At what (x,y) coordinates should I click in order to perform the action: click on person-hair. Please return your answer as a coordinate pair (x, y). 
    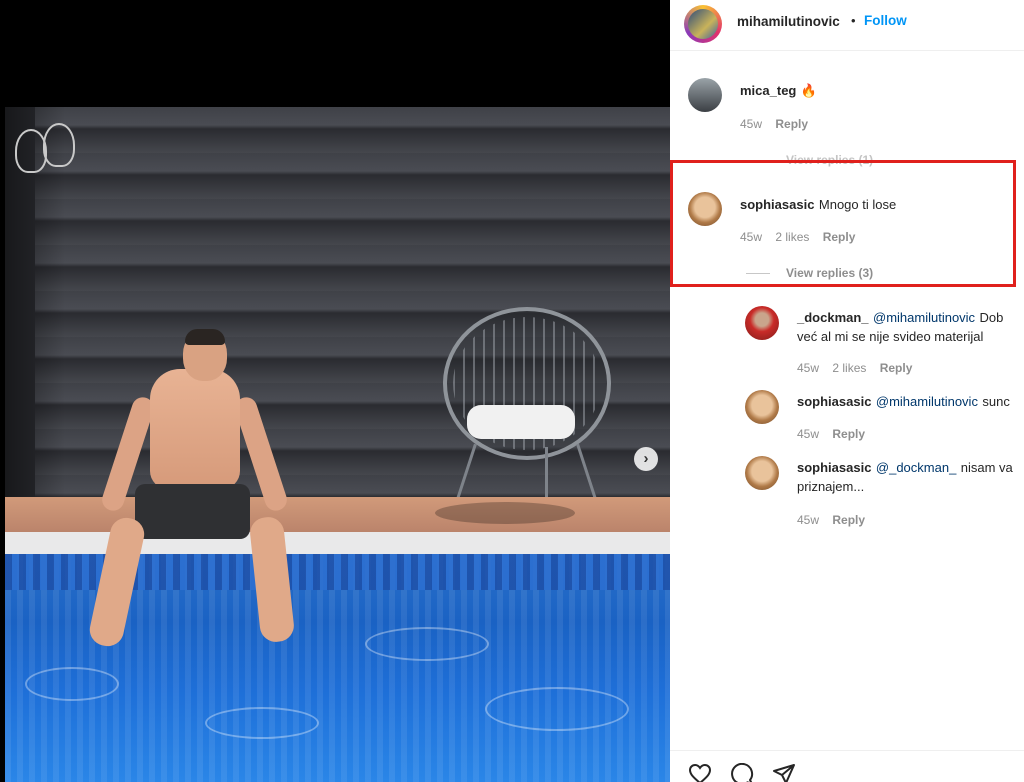
    Looking at the image, I should click on (205, 337).